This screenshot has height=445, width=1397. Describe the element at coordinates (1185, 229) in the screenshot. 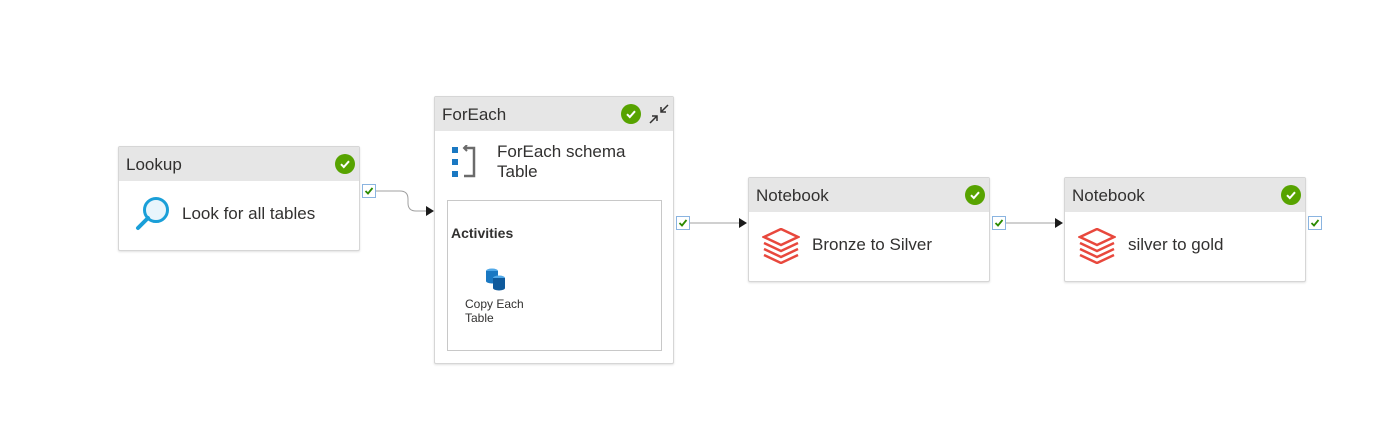

I see `notebook-activity-silver-node: Notebook silver to gold` at that location.